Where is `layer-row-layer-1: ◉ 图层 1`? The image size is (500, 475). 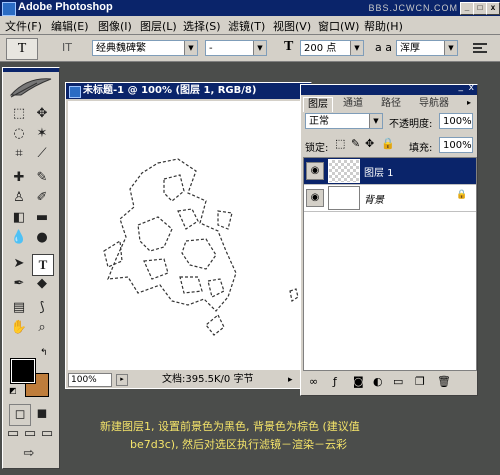 layer-row-layer-1: ◉ 图层 1 is located at coordinates (390, 171).